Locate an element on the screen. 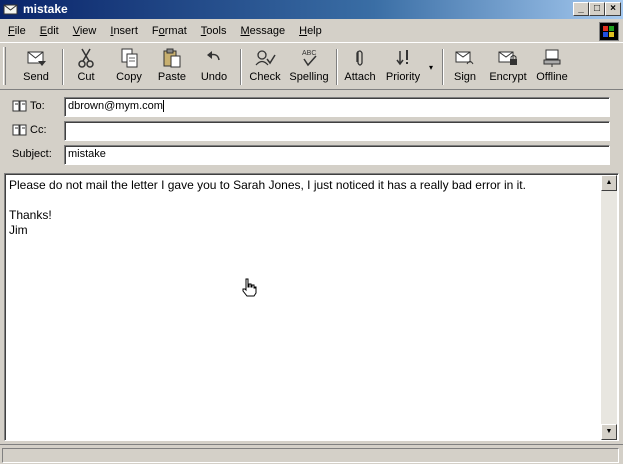 Image resolution: width=623 pixels, height=464 pixels. svg-text: ABC is located at coordinates (309, 53).